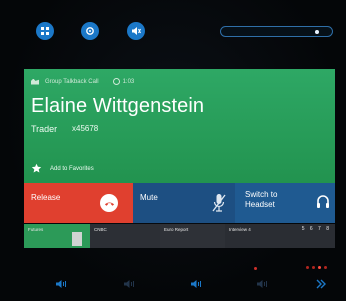 The width and height of the screenshot is (346, 301). I want to click on call-type-label: Group Talkback Call, so click(72, 81).